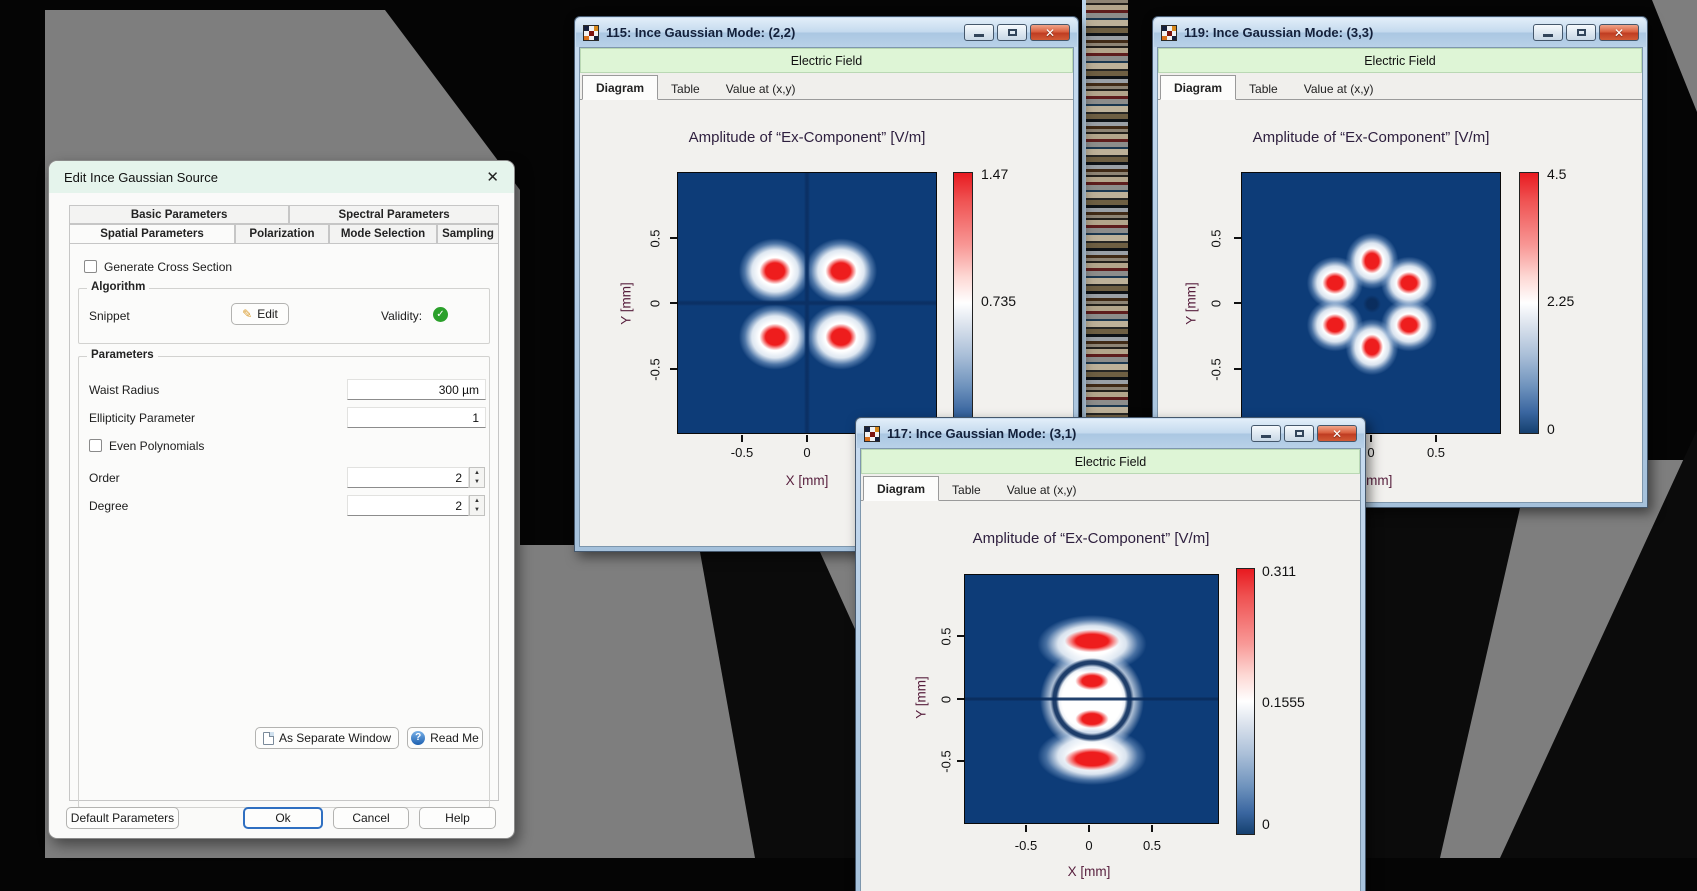 The width and height of the screenshot is (1697, 891). Describe the element at coordinates (445, 738) in the screenshot. I see `read-me-button: ? Read Me` at that location.